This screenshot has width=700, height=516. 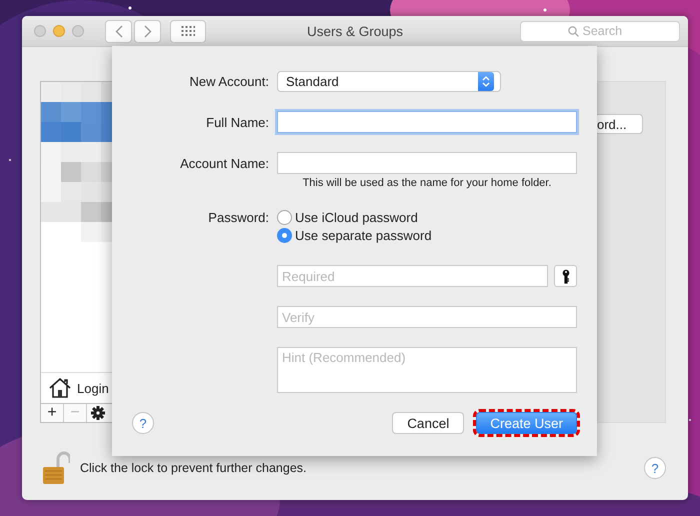 What do you see at coordinates (60, 388) in the screenshot?
I see `house-icon` at bounding box center [60, 388].